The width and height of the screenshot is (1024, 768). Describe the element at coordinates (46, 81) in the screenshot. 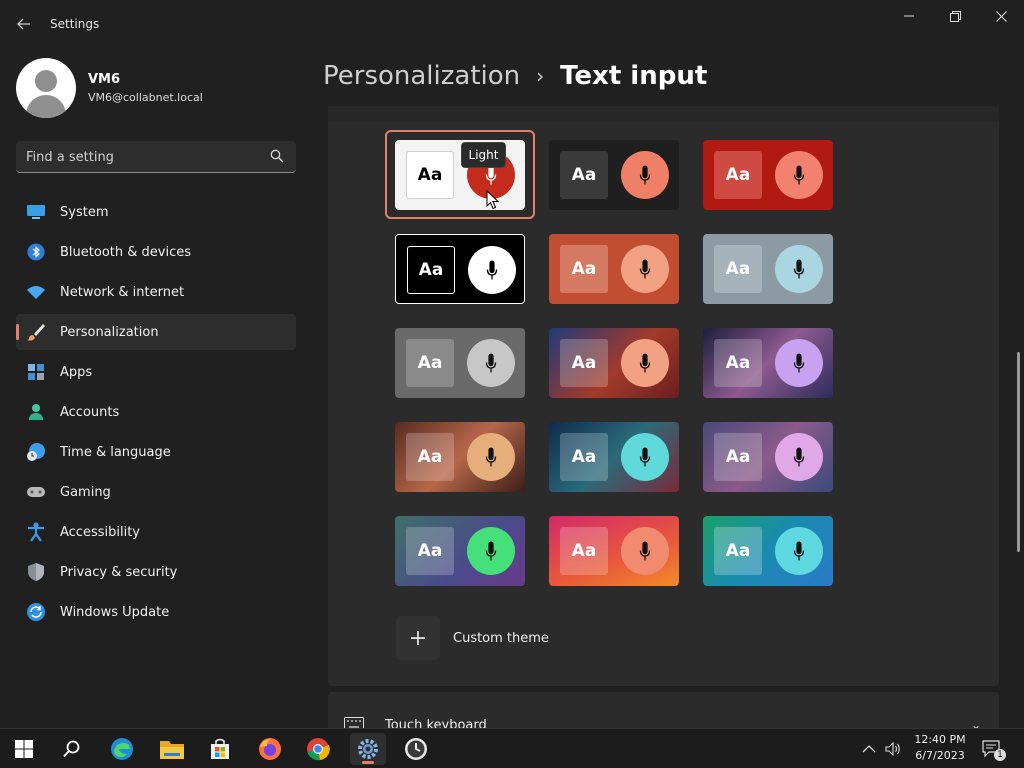

I see `avatar-head-shape` at that location.